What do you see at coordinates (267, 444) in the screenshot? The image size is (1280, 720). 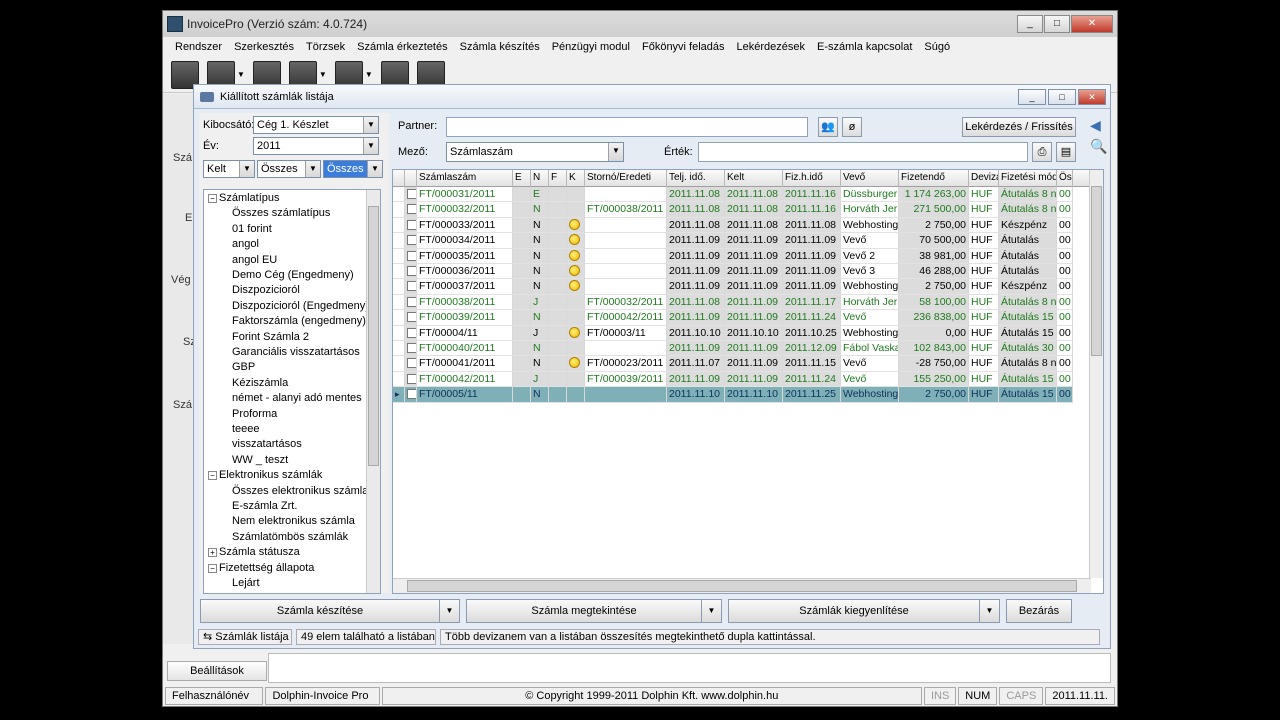 I see `tree-item: visszatartásos` at bounding box center [267, 444].